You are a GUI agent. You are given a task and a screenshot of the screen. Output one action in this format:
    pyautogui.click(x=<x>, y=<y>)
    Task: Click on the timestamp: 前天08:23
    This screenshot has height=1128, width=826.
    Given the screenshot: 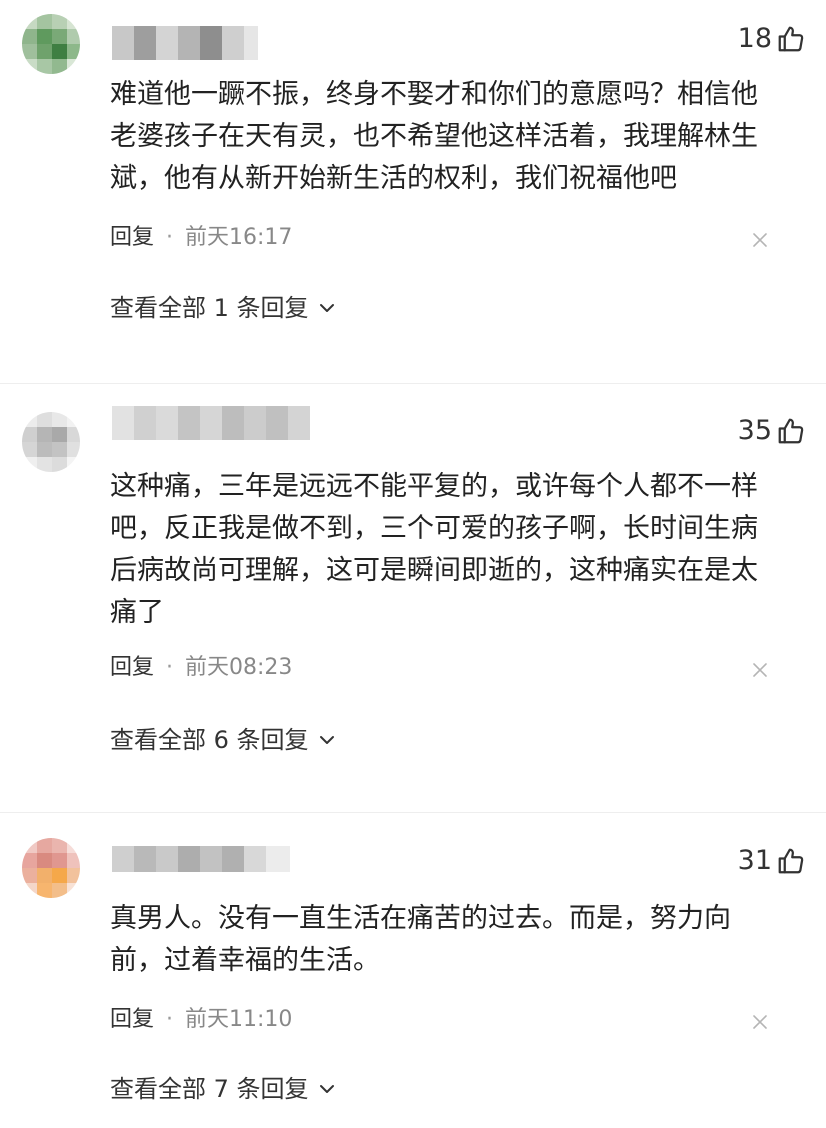 What is the action you would take?
    pyautogui.click(x=239, y=667)
    